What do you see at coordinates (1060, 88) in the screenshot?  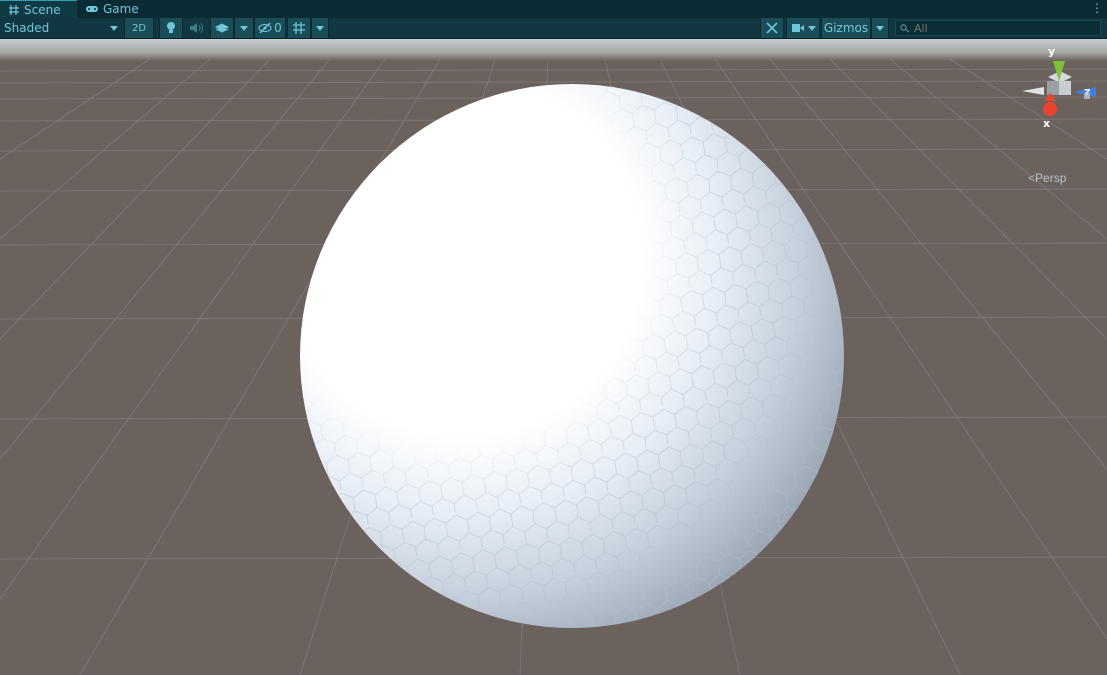 I see `scene-orientation-gizmo: y z x` at bounding box center [1060, 88].